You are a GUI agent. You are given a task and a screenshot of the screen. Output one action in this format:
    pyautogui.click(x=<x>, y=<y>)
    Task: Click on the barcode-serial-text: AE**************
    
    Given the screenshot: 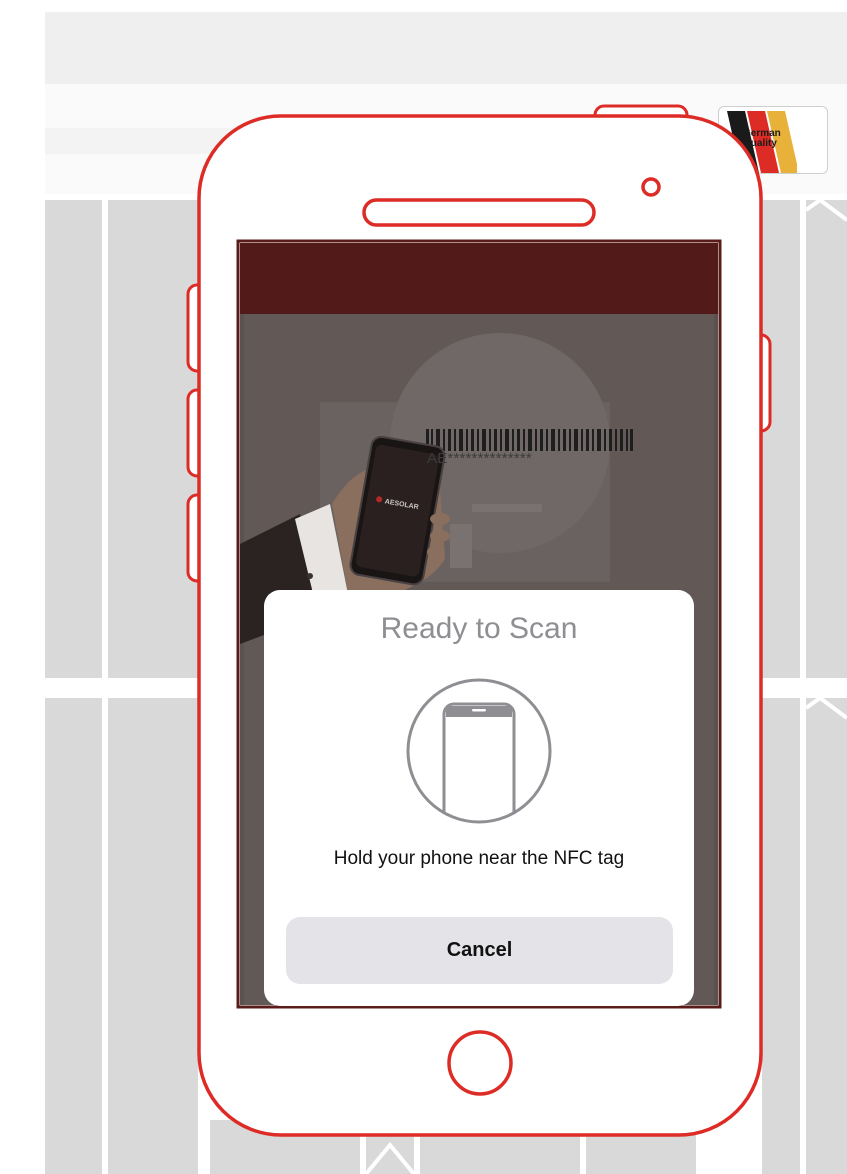 What is the action you would take?
    pyautogui.click(x=479, y=458)
    